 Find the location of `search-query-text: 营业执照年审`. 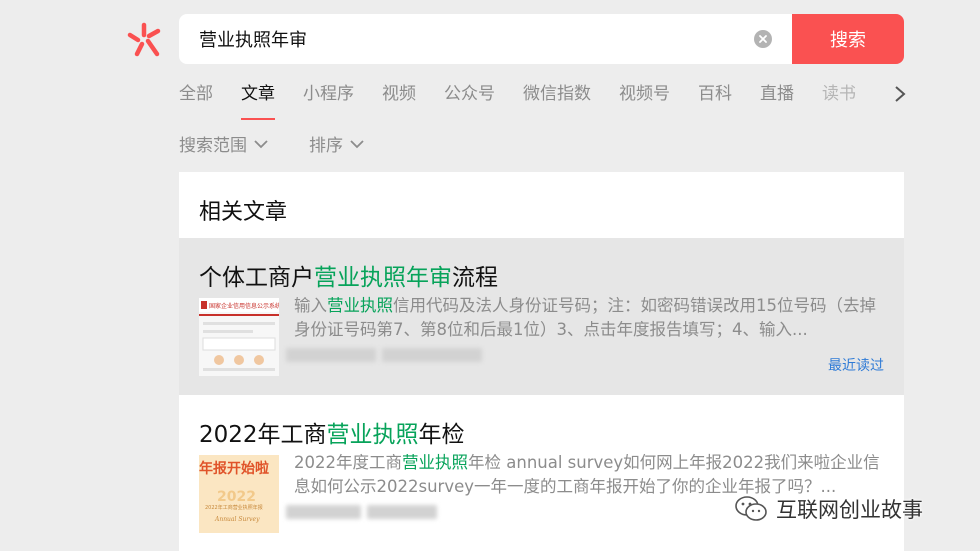

search-query-text: 营业执照年审 is located at coordinates (253, 40).